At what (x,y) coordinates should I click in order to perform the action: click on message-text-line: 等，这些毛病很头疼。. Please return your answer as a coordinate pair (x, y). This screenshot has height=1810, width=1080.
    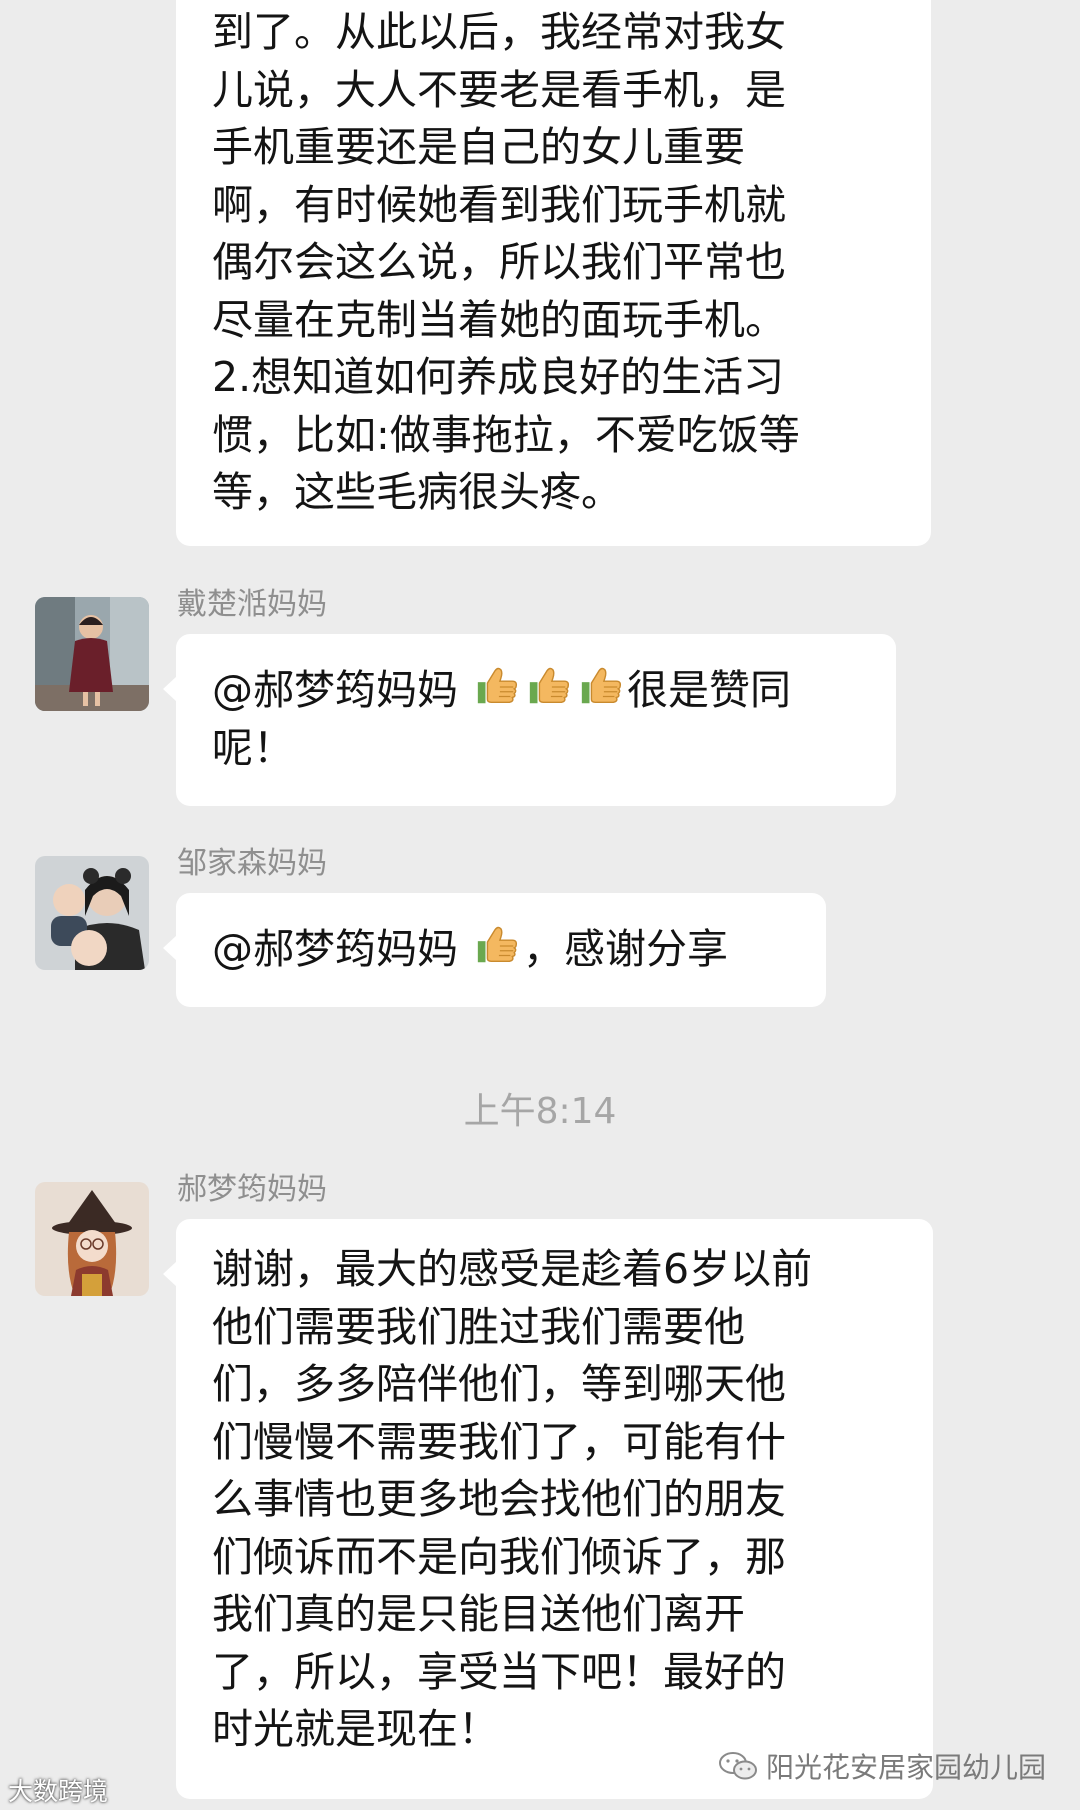
    Looking at the image, I should click on (417, 492).